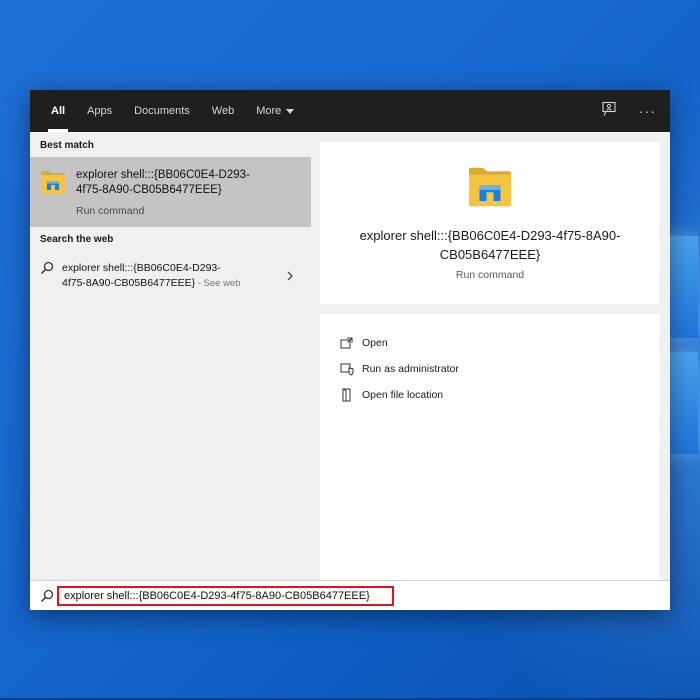 Image resolution: width=700 pixels, height=700 pixels. I want to click on web-search-title-line2-text: 4f75-8A90-CB05B6477EEE}, so click(129, 283).